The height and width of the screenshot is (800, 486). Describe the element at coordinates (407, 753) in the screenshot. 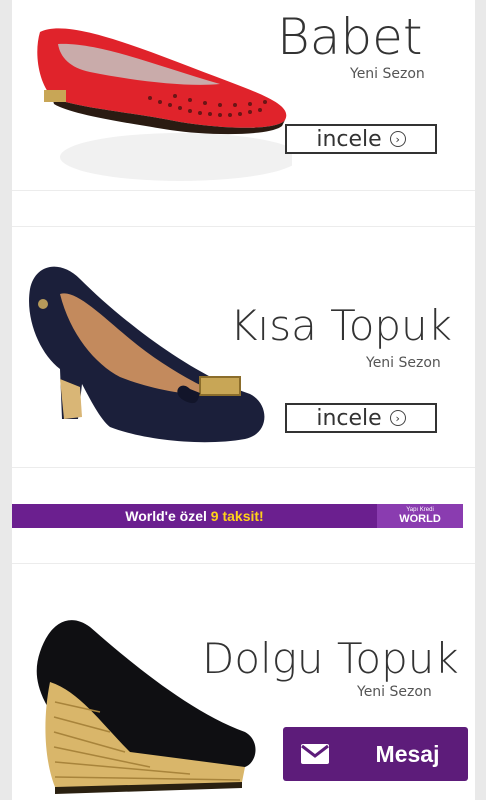

I see `message-button-label: Mesaj` at that location.